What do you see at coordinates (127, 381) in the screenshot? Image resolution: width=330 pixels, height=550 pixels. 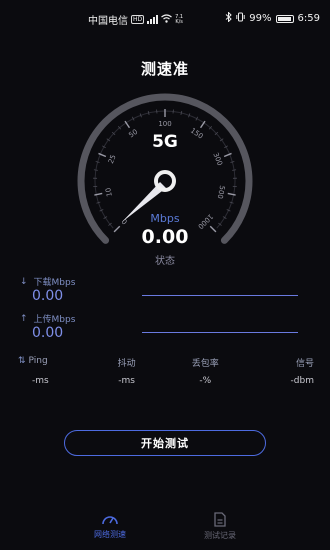 I see `stat-jitter-value: -ms` at bounding box center [127, 381].